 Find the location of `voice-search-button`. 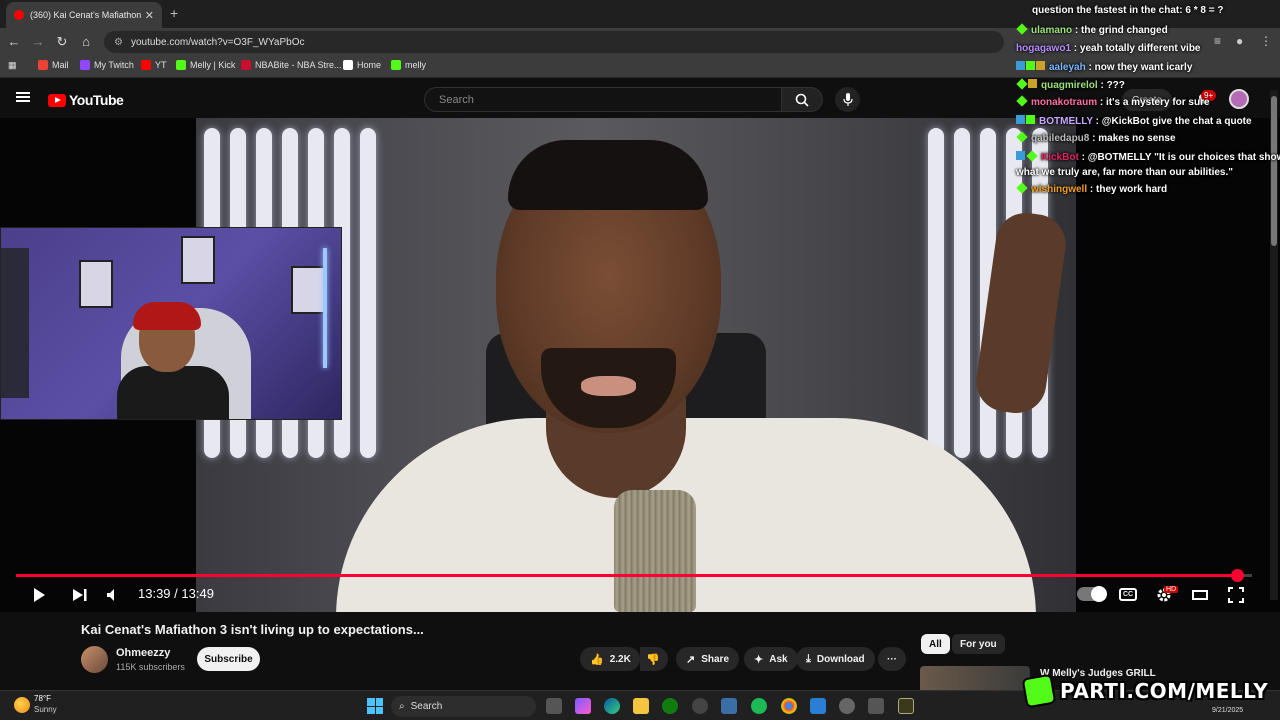

voice-search-button is located at coordinates (847, 99).